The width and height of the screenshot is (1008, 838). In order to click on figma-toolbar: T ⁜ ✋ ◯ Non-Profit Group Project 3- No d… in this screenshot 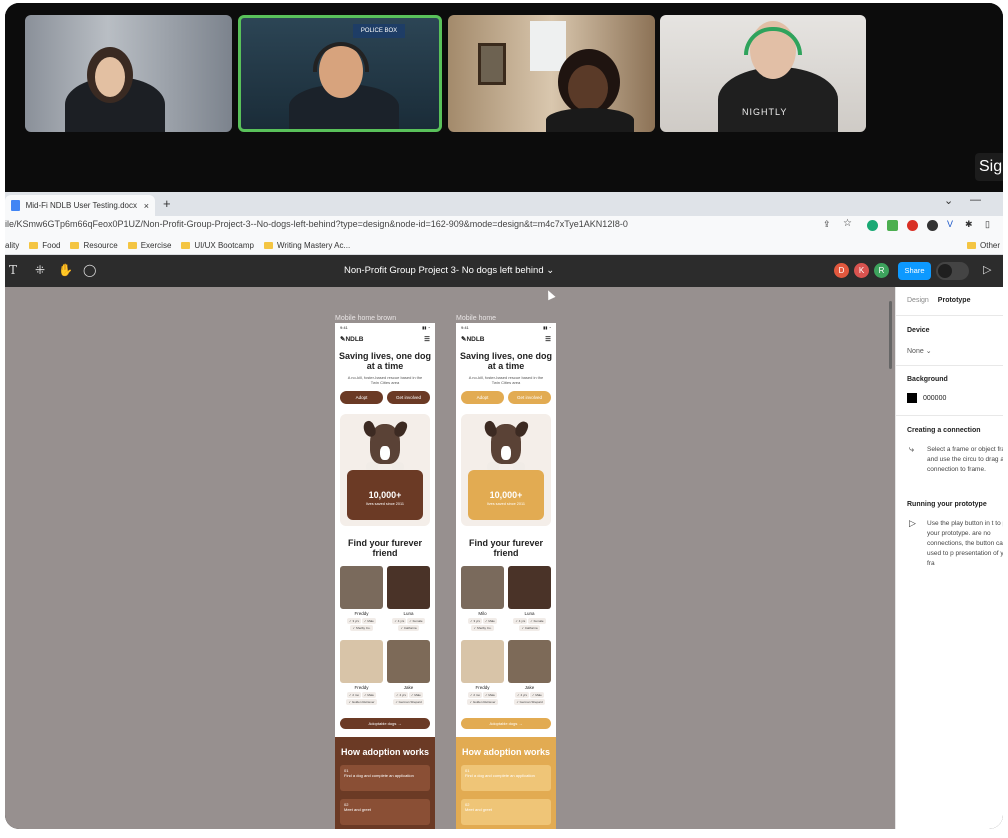, I will do `click(504, 271)`.